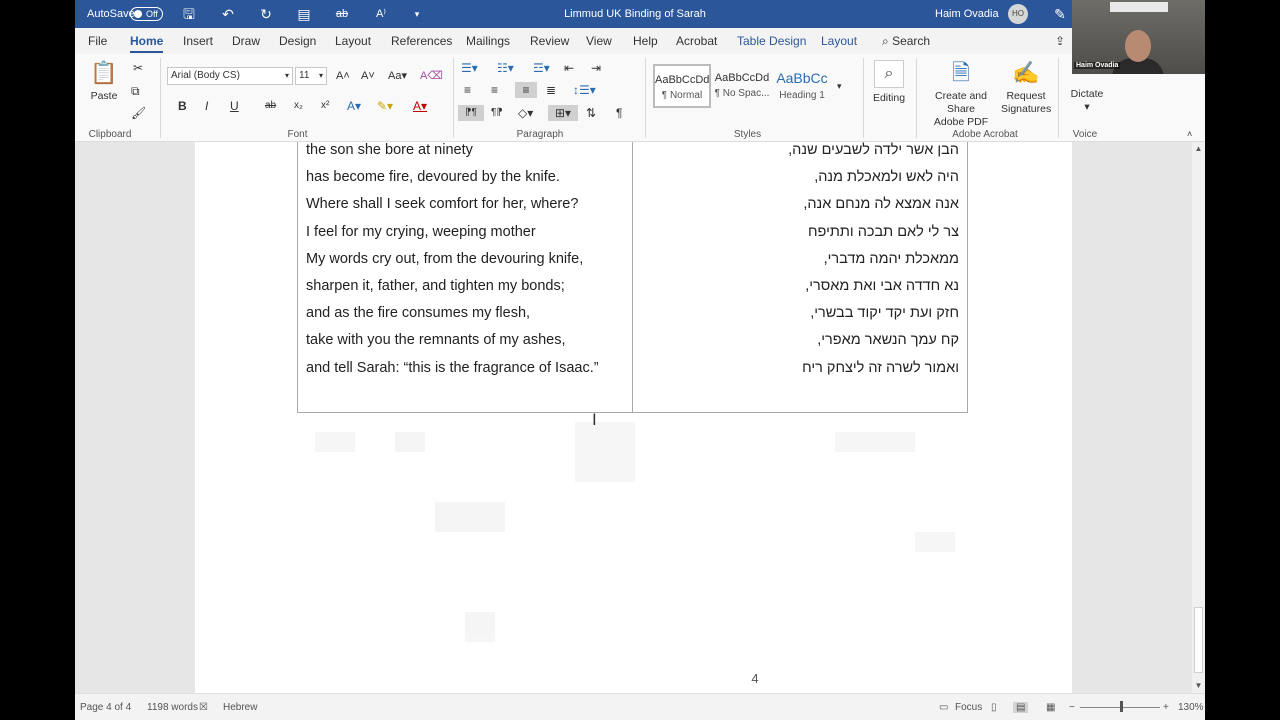  What do you see at coordinates (297, 41) in the screenshot?
I see `tab-design: Design` at bounding box center [297, 41].